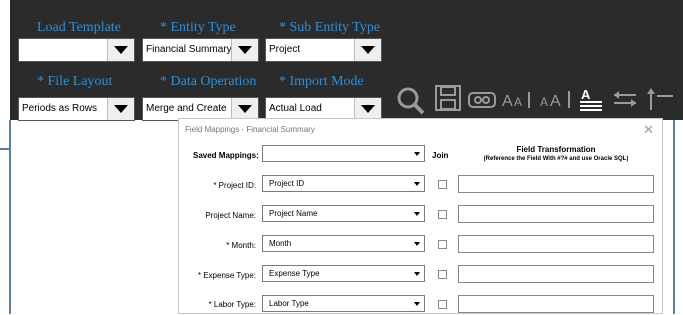  What do you see at coordinates (343, 213) in the screenshot?
I see `project-name-select: Project Name` at bounding box center [343, 213].